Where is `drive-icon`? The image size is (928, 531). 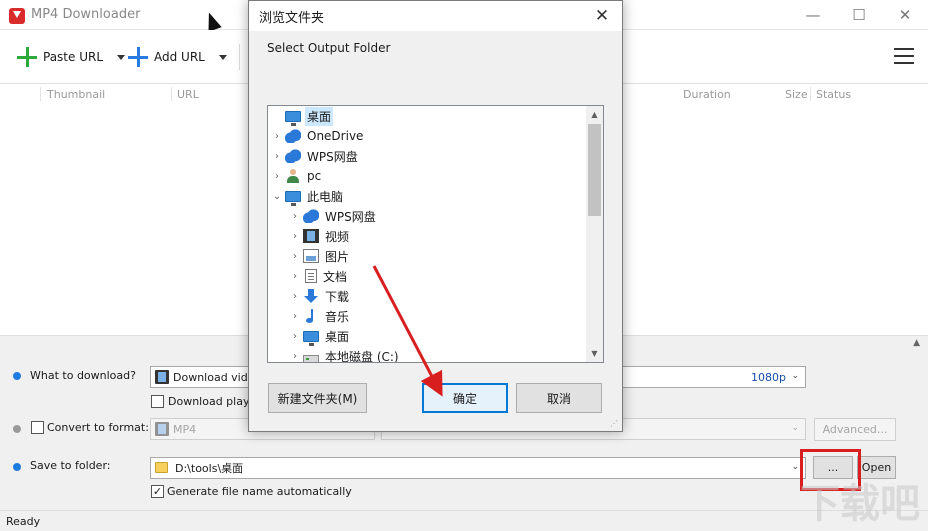
drive-icon is located at coordinates (311, 358).